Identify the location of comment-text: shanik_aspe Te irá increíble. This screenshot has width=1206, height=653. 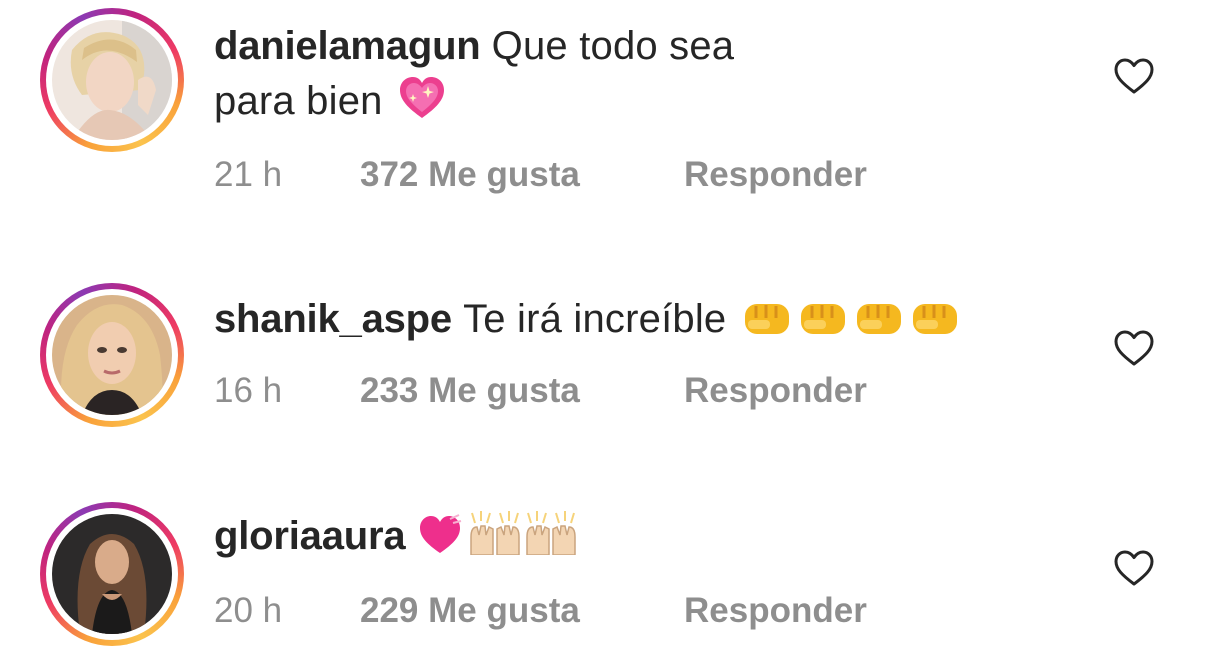
(644, 322).